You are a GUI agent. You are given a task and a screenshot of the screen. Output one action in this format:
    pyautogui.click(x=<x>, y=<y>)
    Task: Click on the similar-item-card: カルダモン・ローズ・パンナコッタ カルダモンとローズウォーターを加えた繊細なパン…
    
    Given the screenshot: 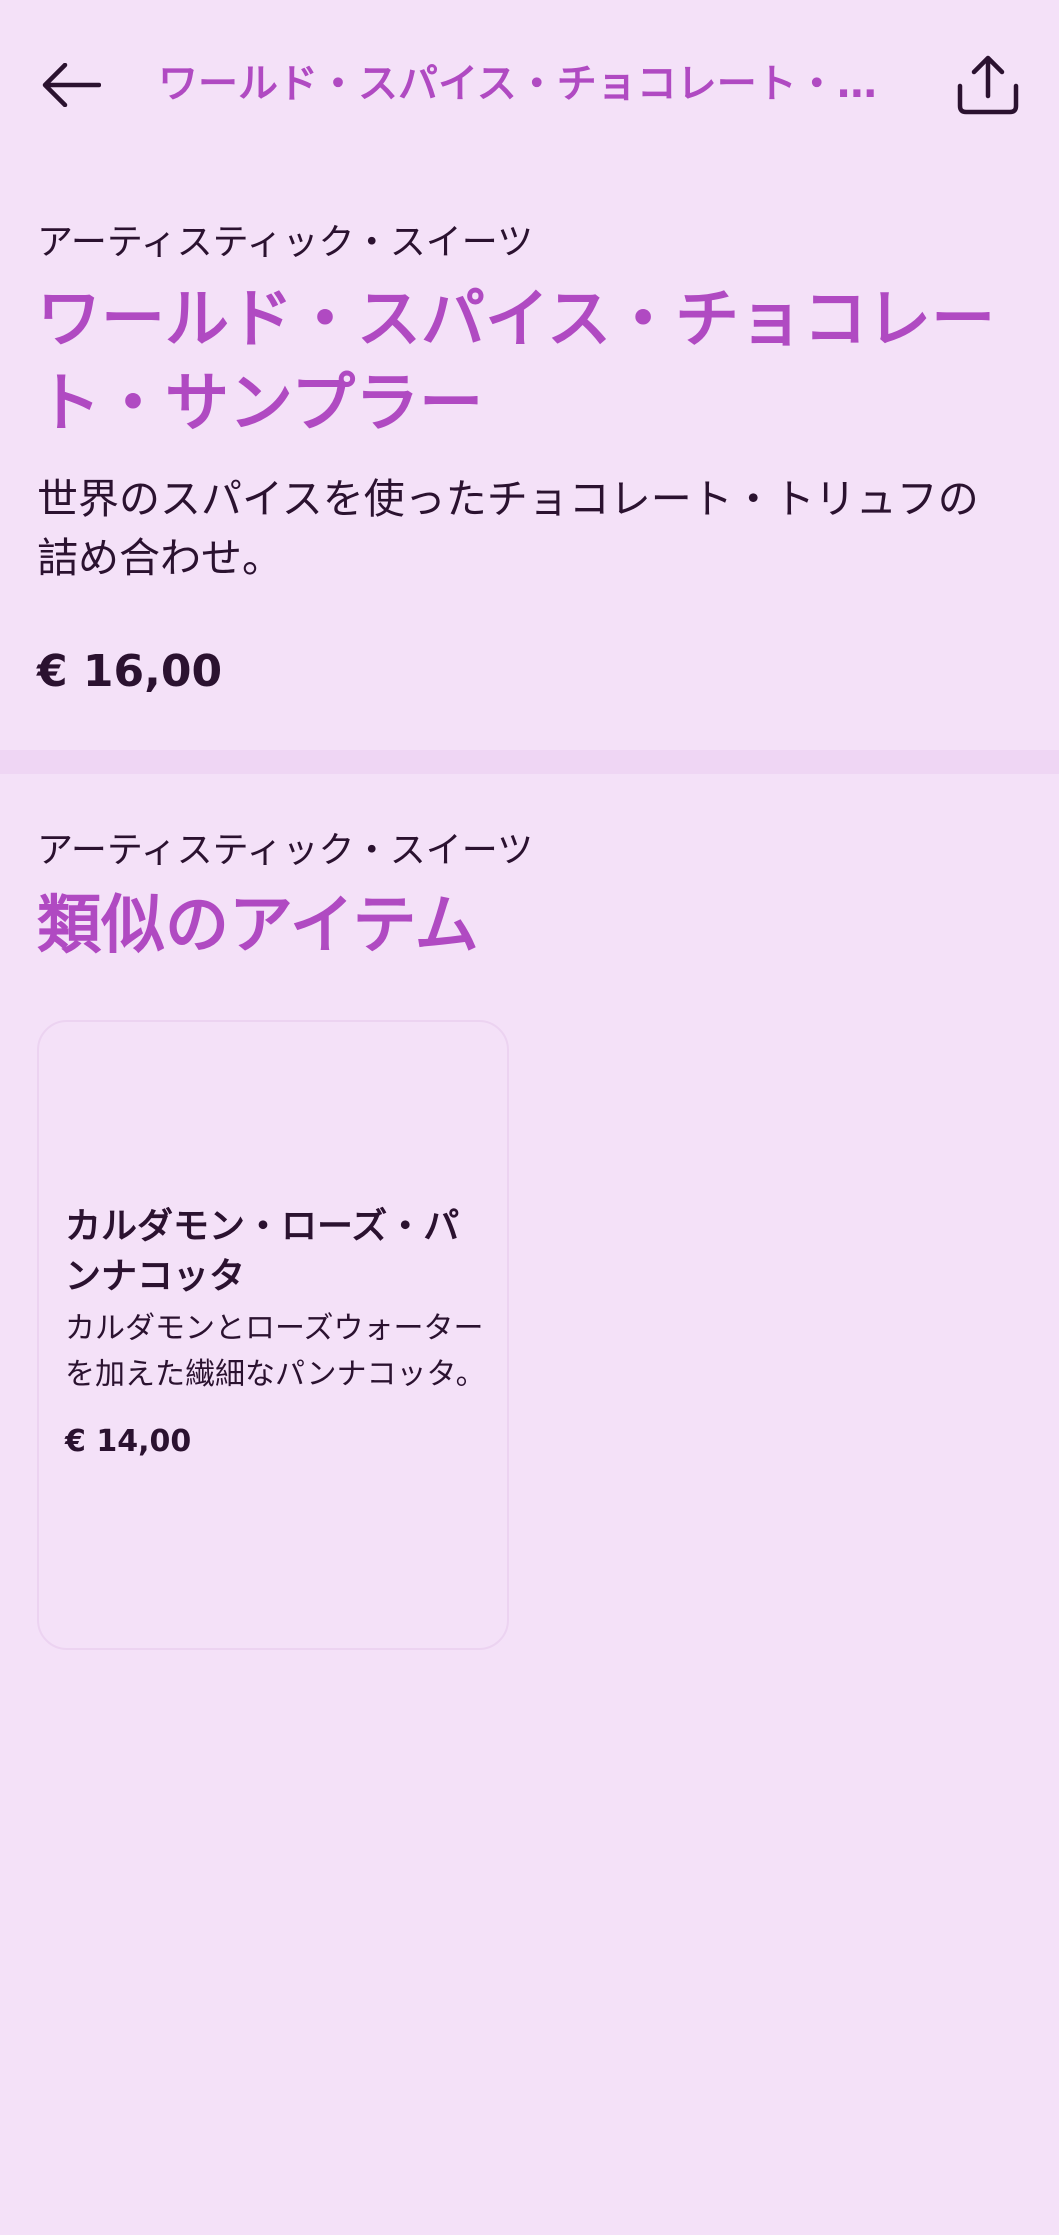 What is the action you would take?
    pyautogui.click(x=273, y=1335)
    